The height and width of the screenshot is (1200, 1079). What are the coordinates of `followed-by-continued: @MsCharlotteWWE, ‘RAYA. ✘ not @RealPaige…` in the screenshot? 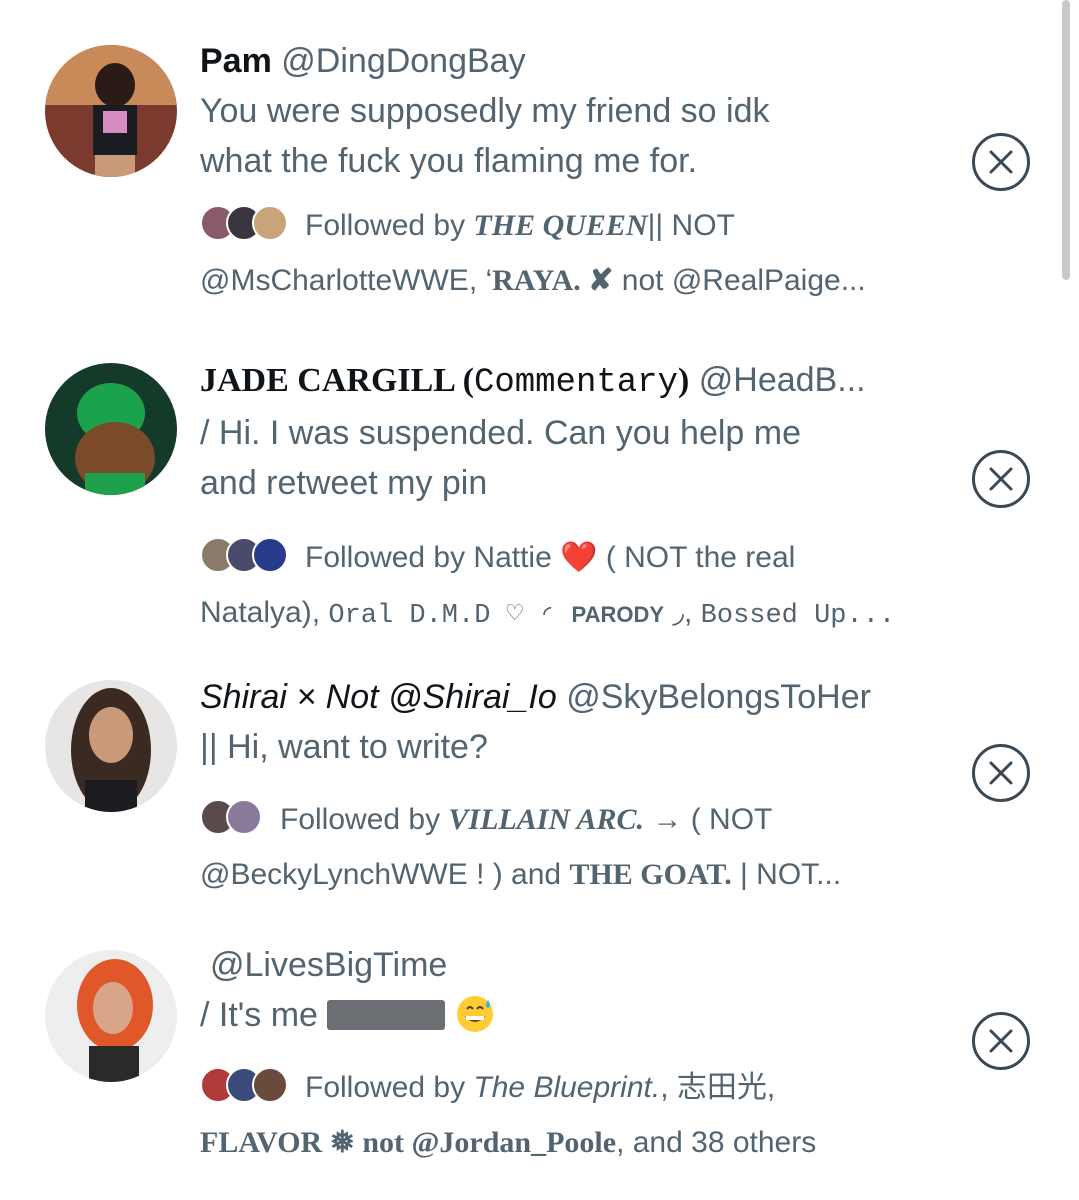 It's located at (533, 280).